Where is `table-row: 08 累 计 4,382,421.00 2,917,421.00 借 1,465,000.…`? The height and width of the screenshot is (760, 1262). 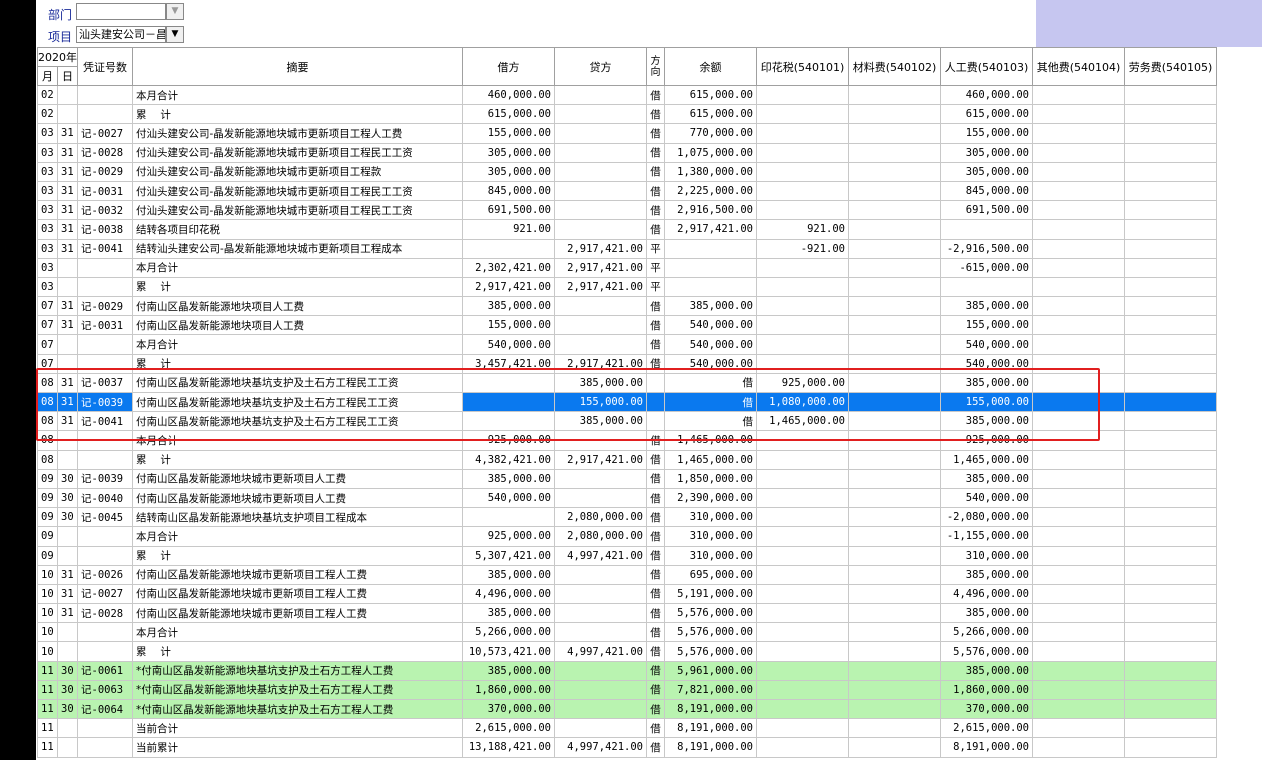
table-row: 08 累 计 4,382,421.00 2,917,421.00 借 1,465,000.… is located at coordinates (627, 459).